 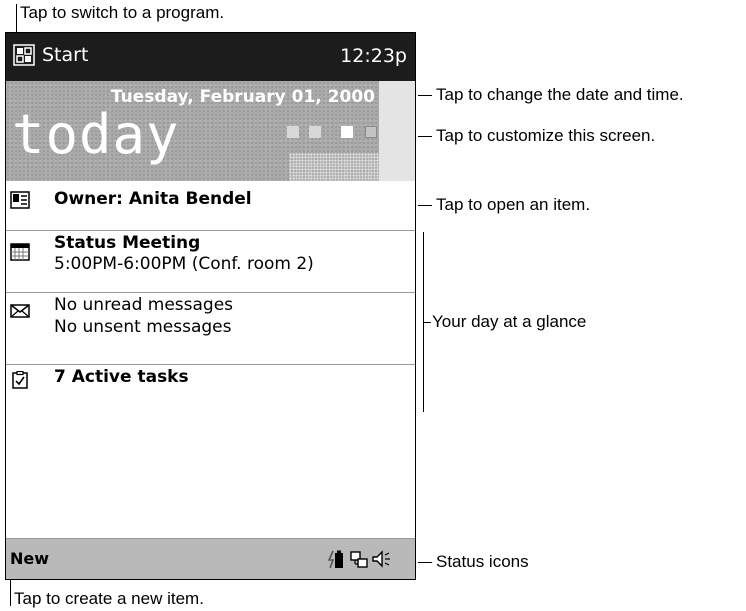 What do you see at coordinates (397, 131) in the screenshot?
I see `banner-highlight` at bounding box center [397, 131].